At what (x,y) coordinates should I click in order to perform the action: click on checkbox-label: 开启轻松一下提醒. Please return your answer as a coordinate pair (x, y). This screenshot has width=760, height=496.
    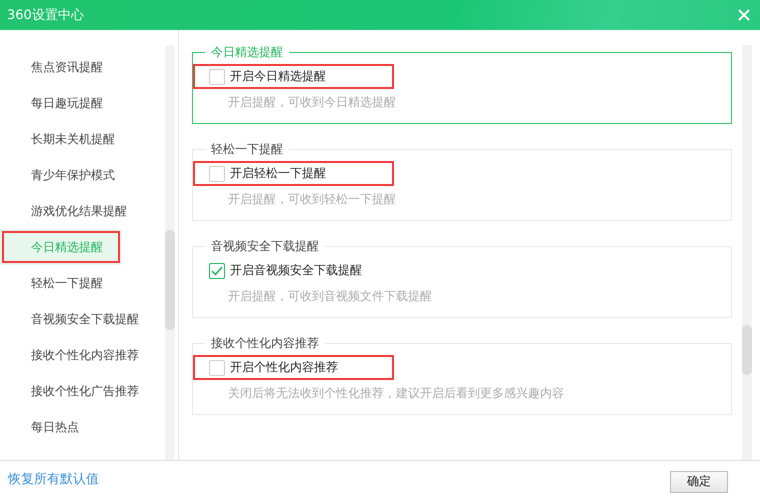
    Looking at the image, I should click on (278, 173).